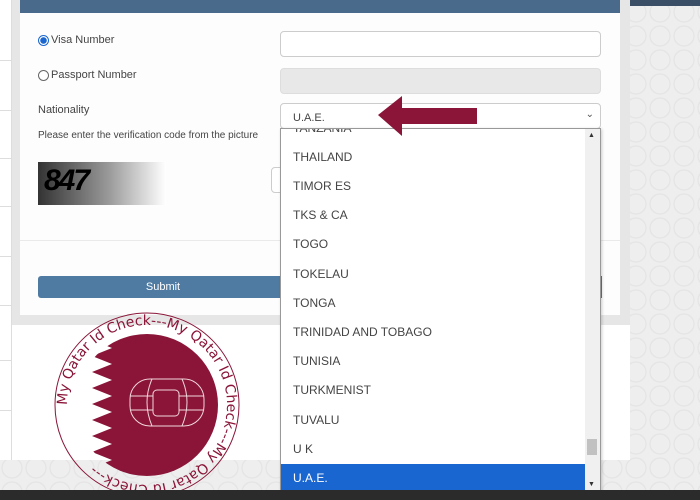 Image resolution: width=700 pixels, height=500 pixels. I want to click on dropdown-option: TUVALU, so click(433, 420).